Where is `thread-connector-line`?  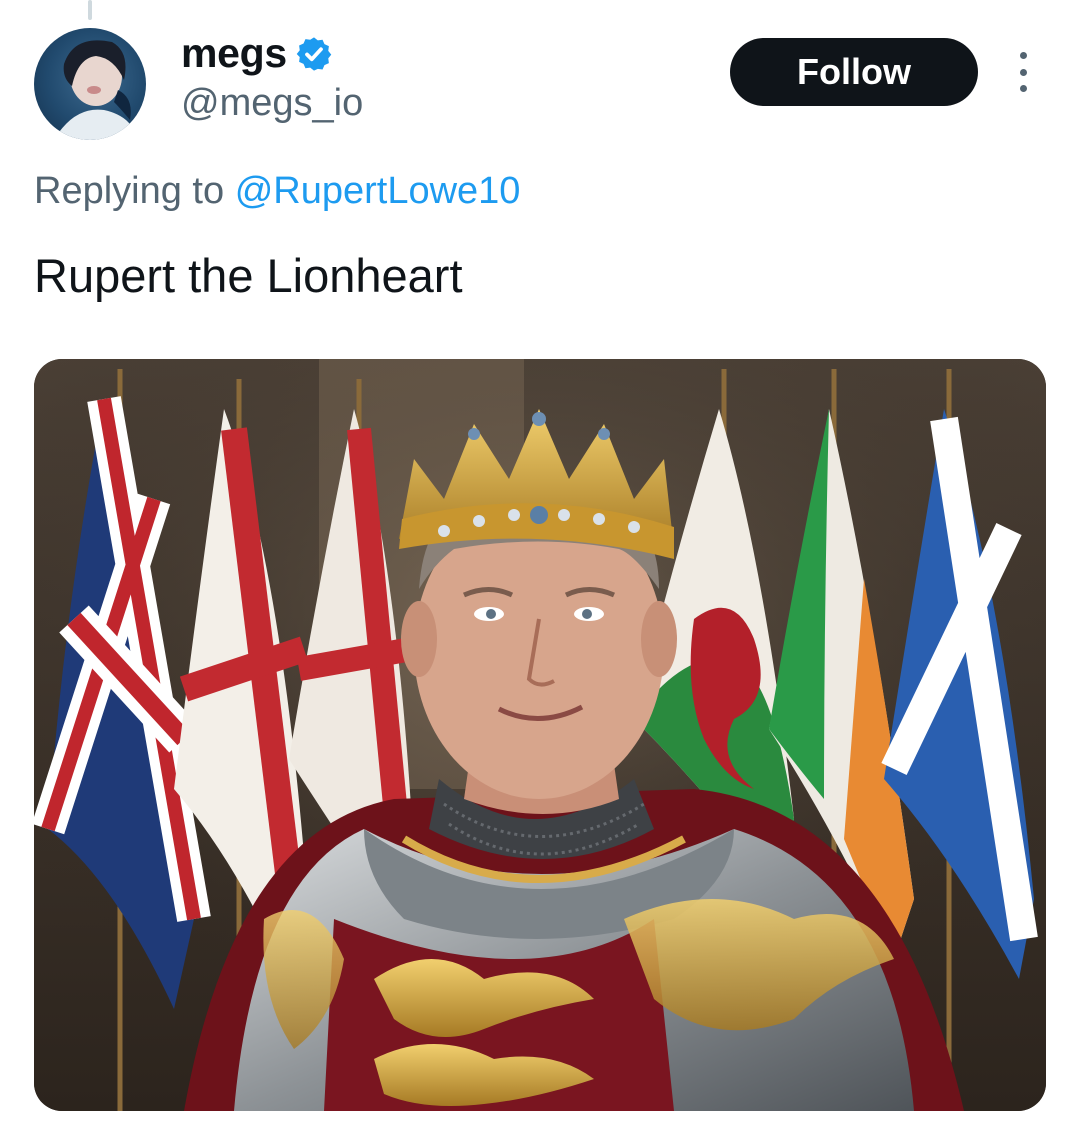
thread-connector-line is located at coordinates (90, 10).